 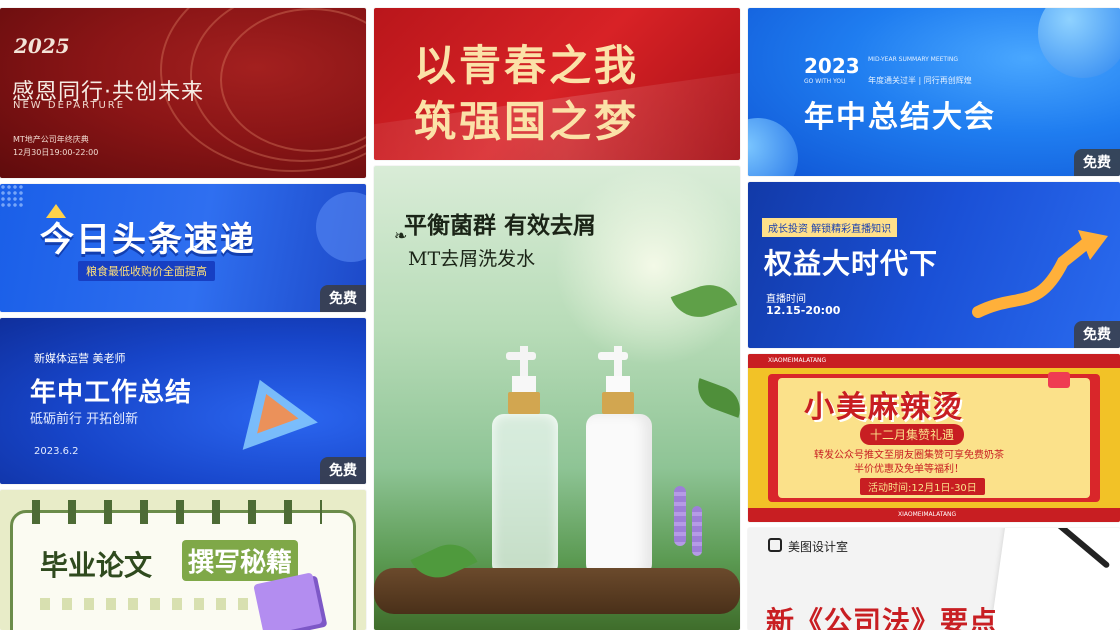 What do you see at coordinates (148, 240) in the screenshot?
I see `card-title: 今日头条速递` at bounding box center [148, 240].